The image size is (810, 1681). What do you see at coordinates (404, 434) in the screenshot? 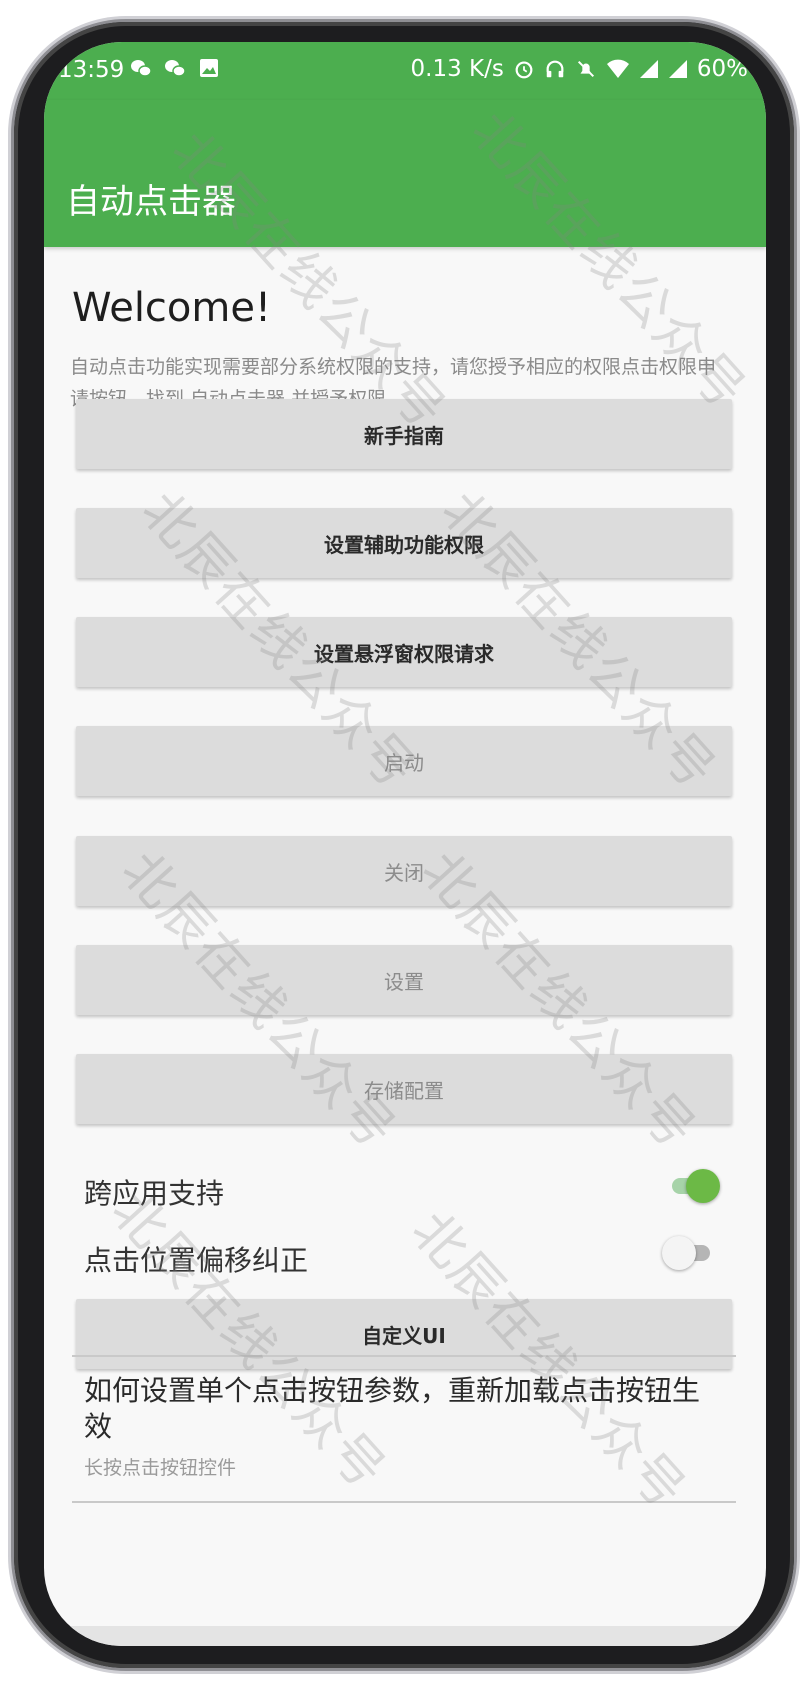
I see `beginner-guide-button: 新手指南` at bounding box center [404, 434].